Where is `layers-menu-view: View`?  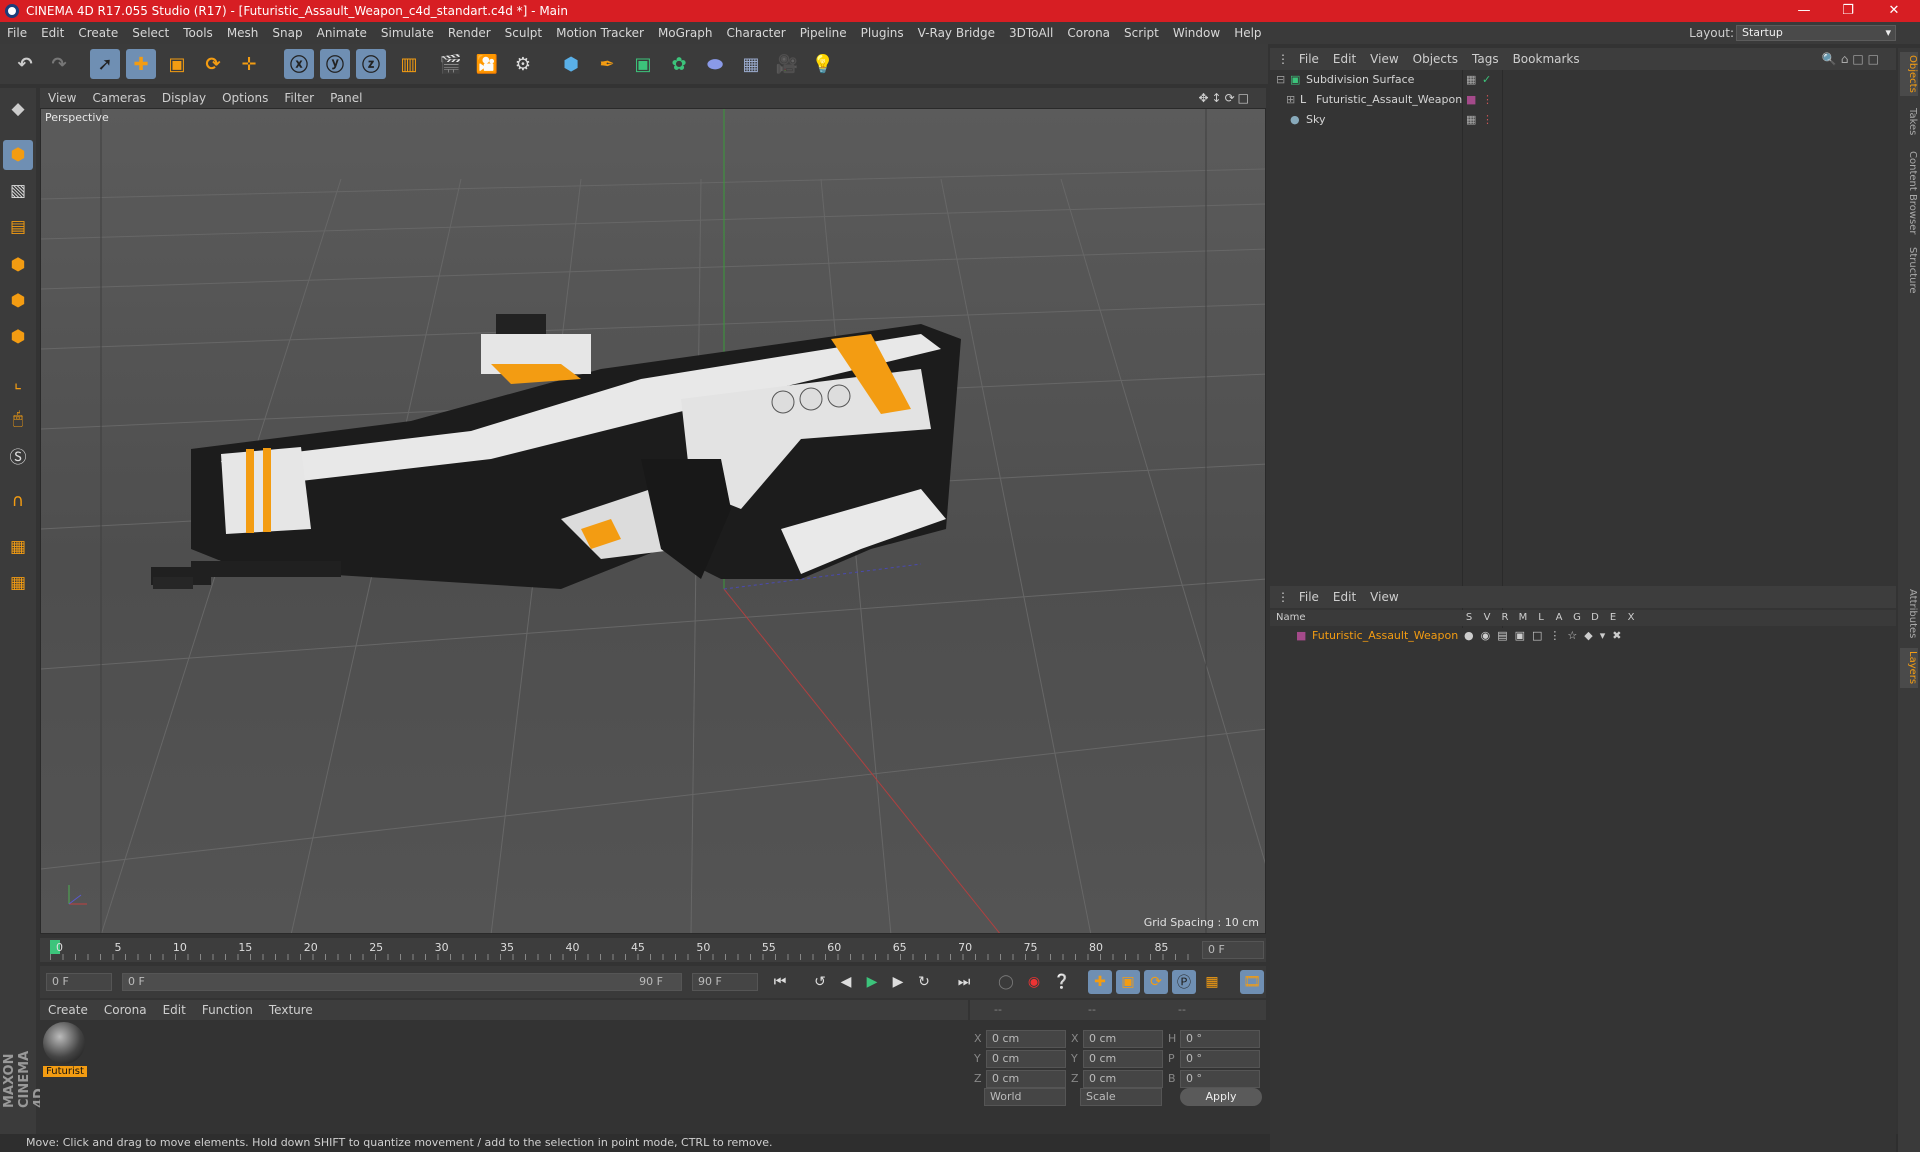
layers-menu-view: View is located at coordinates (1384, 597).